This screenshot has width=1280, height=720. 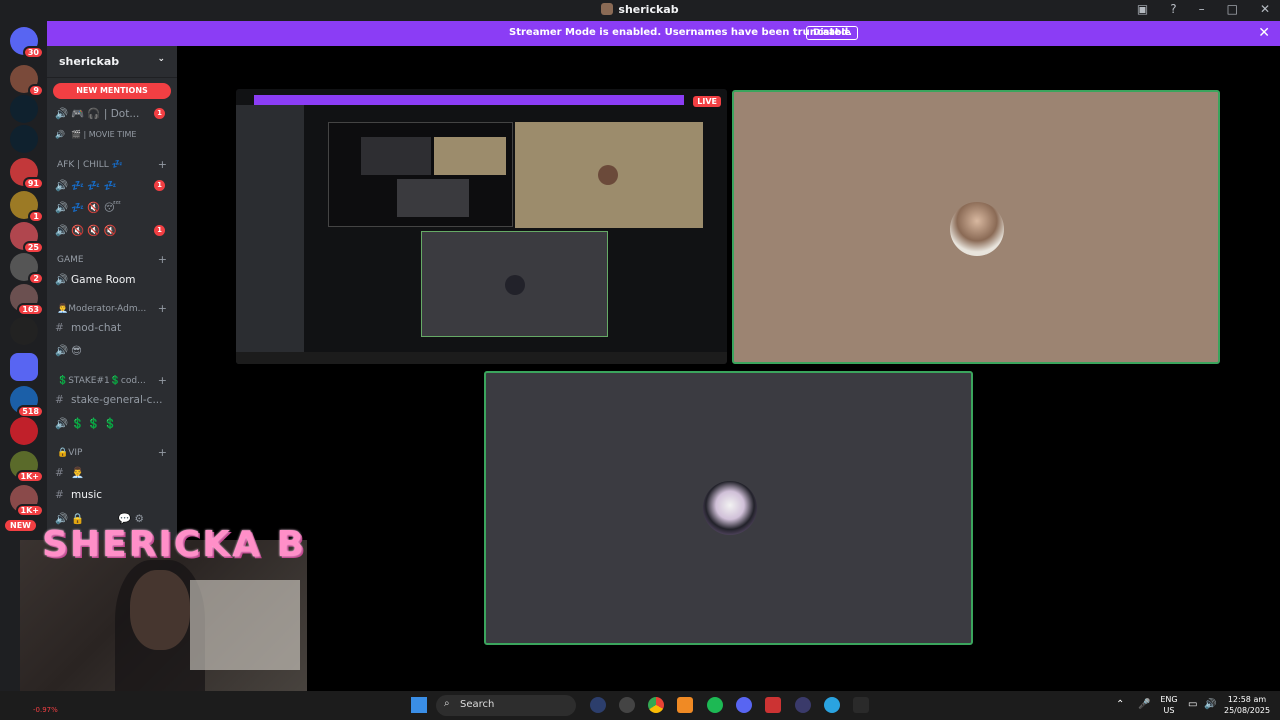 I want to click on window-title-wrap: sherickab, so click(x=640, y=9).